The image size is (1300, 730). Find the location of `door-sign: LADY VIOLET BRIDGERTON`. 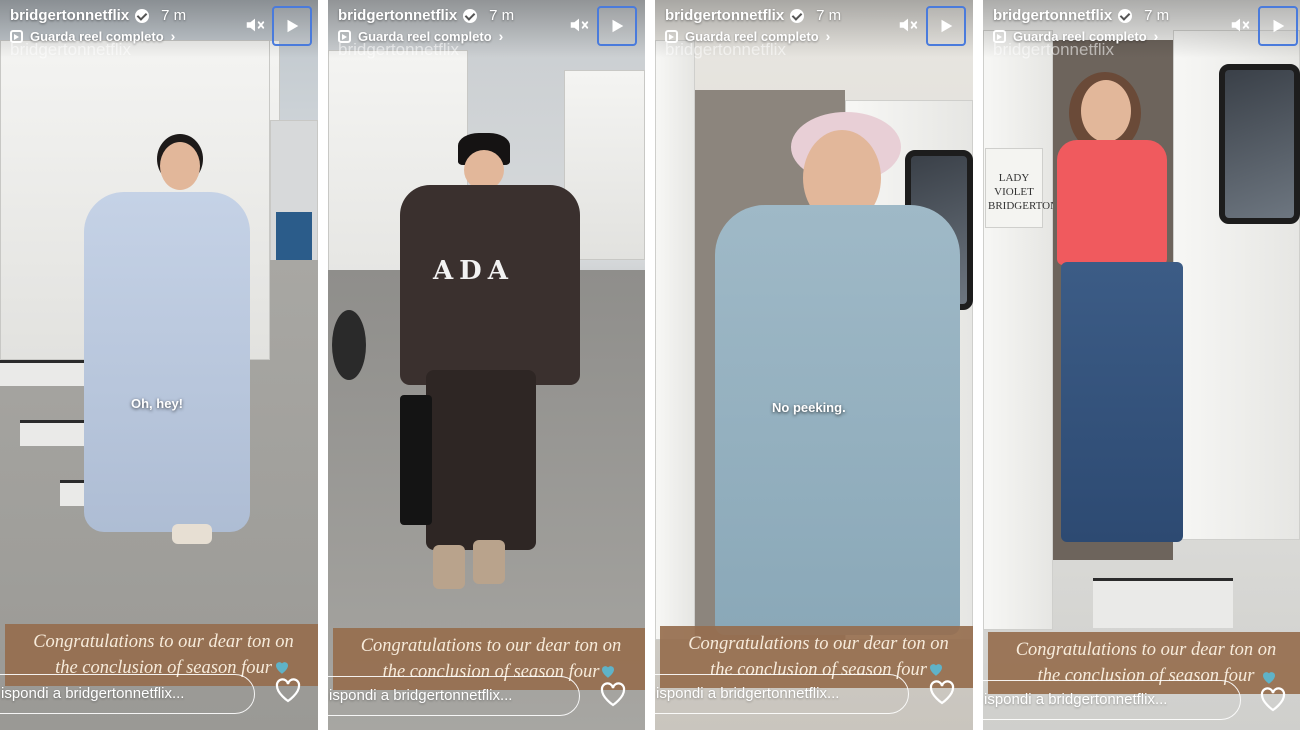

door-sign: LADY VIOLET BRIDGERTON is located at coordinates (1022, 188).